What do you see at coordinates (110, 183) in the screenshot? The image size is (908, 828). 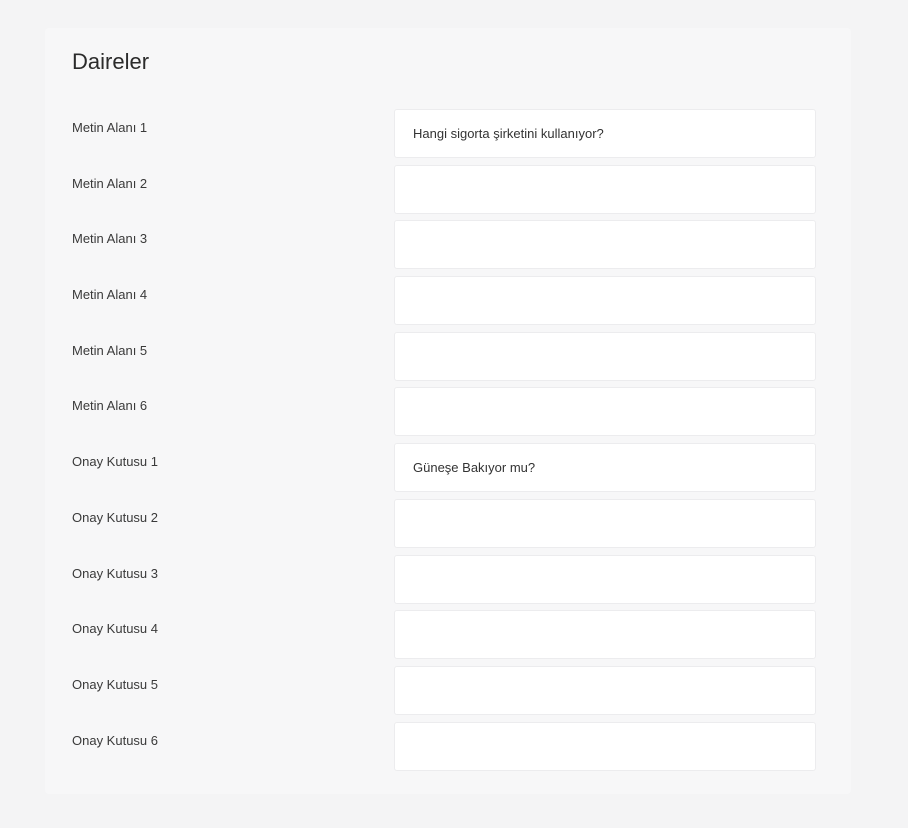 I see `field-label: Metin Alanı 2` at bounding box center [110, 183].